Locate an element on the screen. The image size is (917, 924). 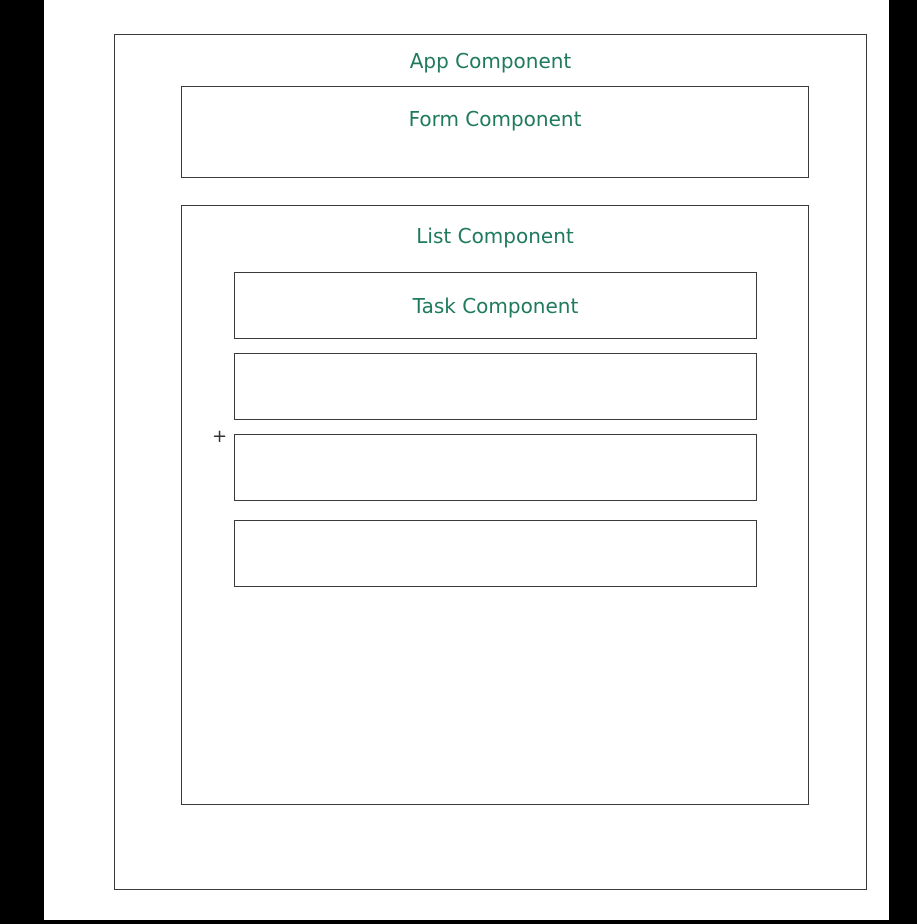
task-component-box: Task Component is located at coordinates (495, 305).